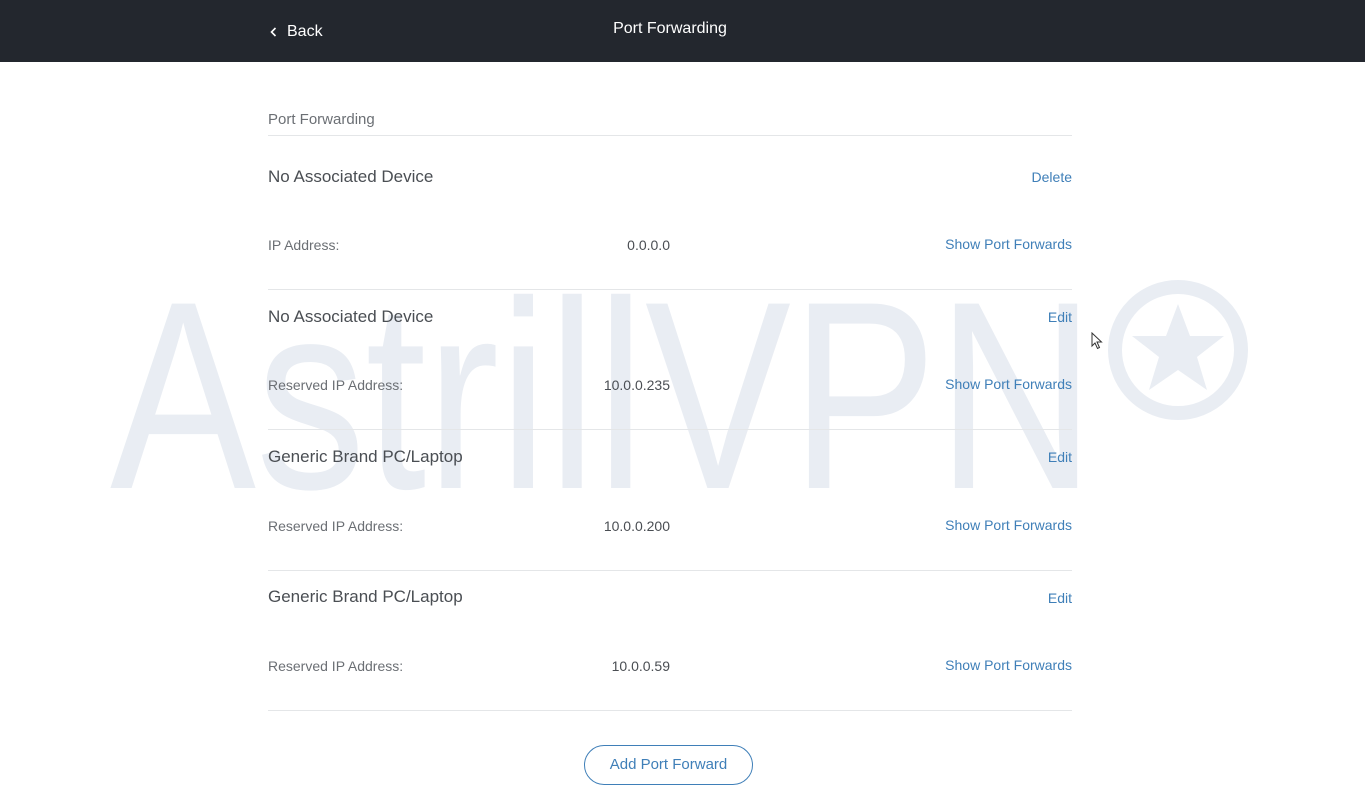 The width and height of the screenshot is (1365, 785). I want to click on page-title: Port Forwarding, so click(670, 28).